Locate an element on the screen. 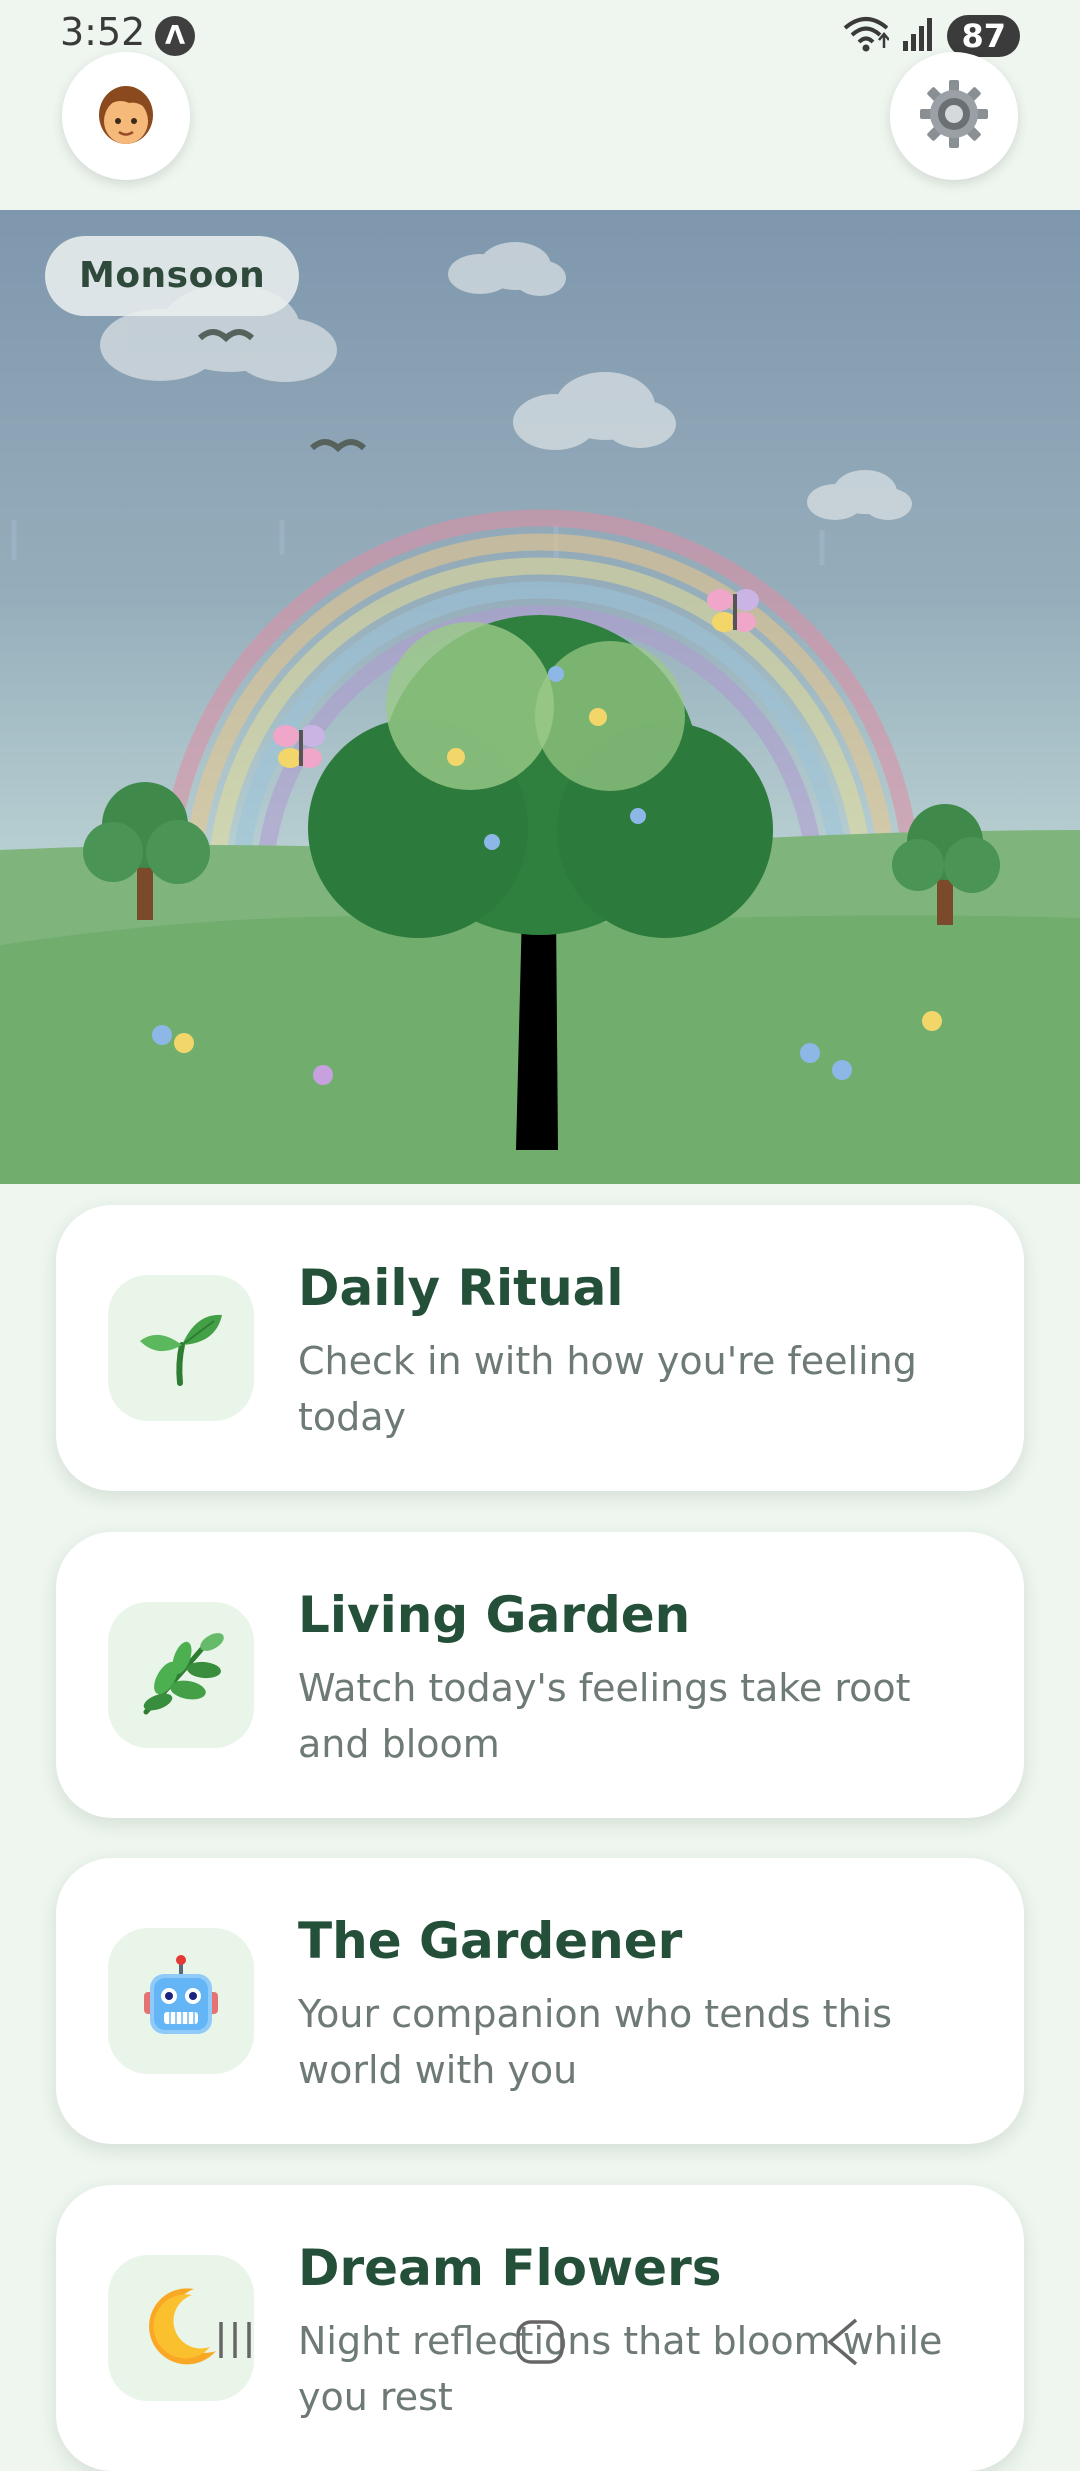 The image size is (1080, 2471). recent-apps-icon is located at coordinates (237, 2342).